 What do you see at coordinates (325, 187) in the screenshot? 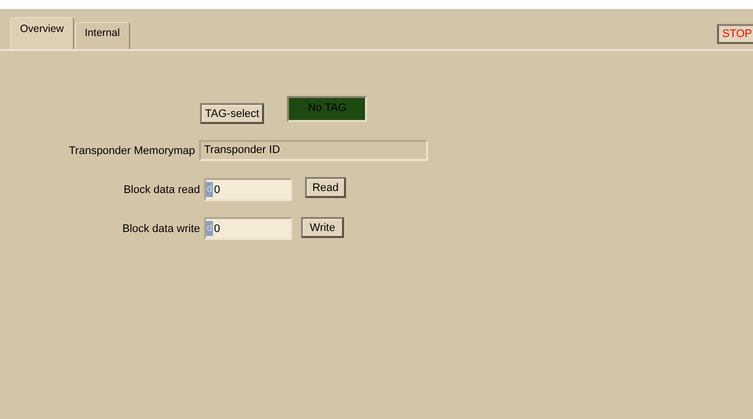
I see `action-button: Read` at bounding box center [325, 187].